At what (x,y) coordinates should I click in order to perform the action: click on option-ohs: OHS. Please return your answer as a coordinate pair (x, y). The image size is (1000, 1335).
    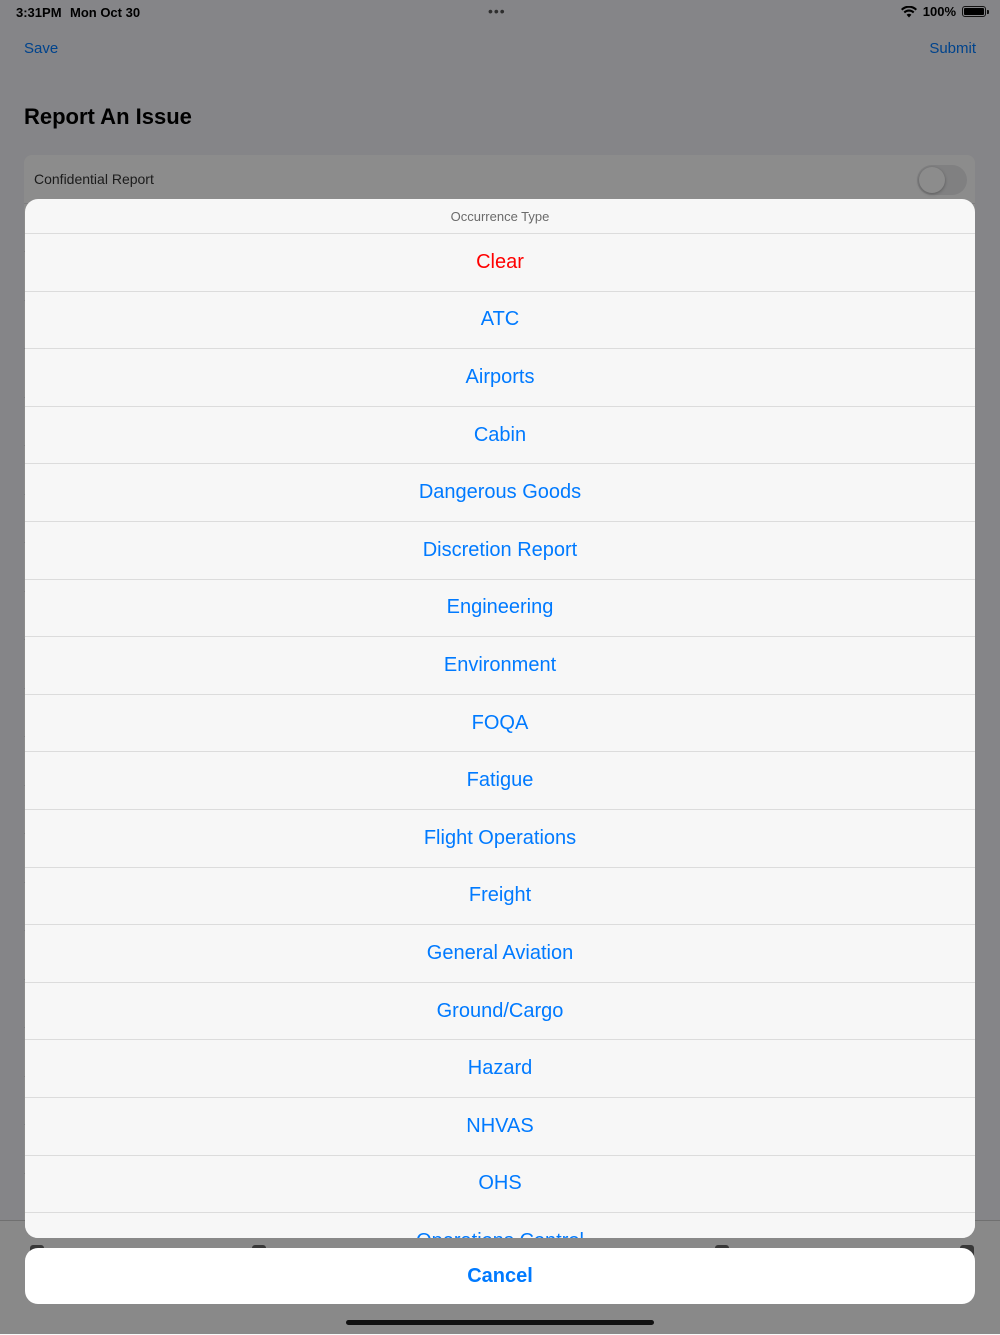
    Looking at the image, I should click on (500, 1184).